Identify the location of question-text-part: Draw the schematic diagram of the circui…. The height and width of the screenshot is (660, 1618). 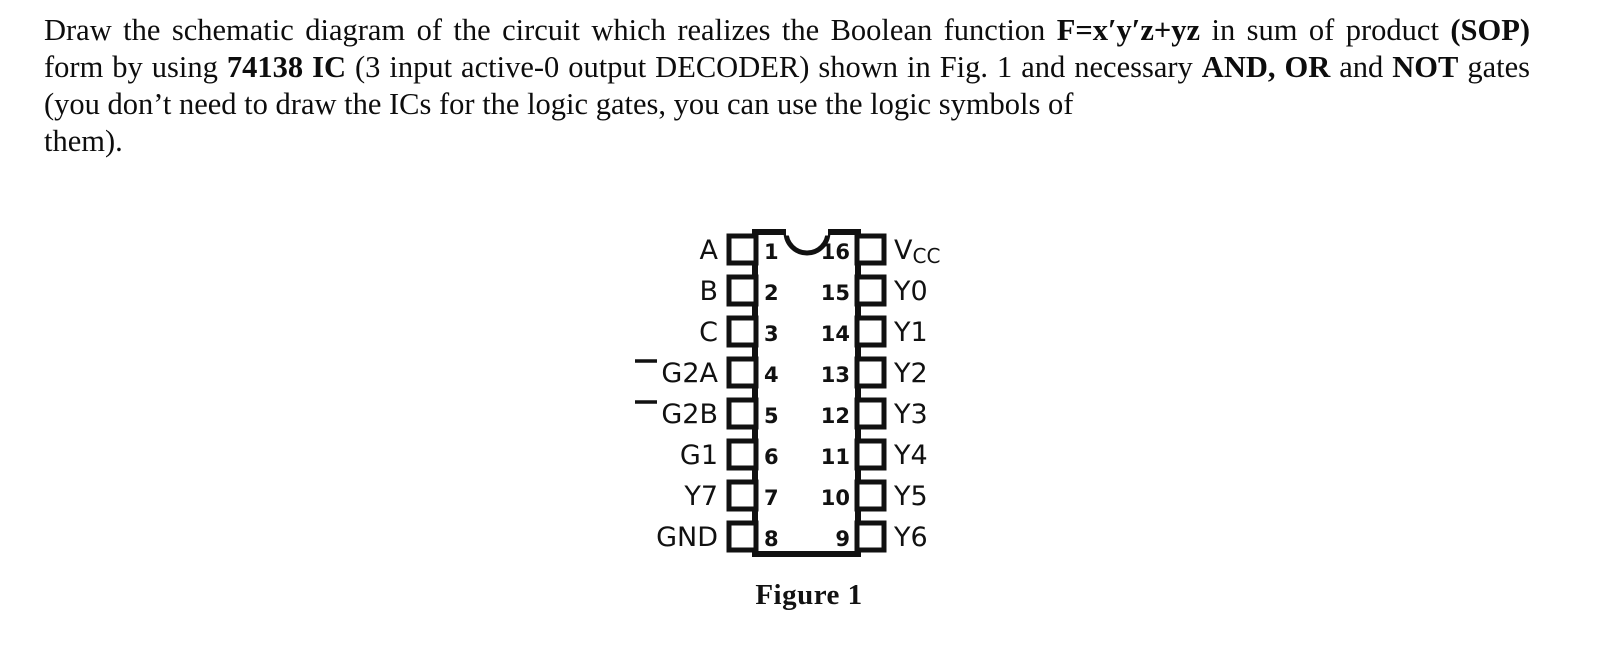
(550, 30).